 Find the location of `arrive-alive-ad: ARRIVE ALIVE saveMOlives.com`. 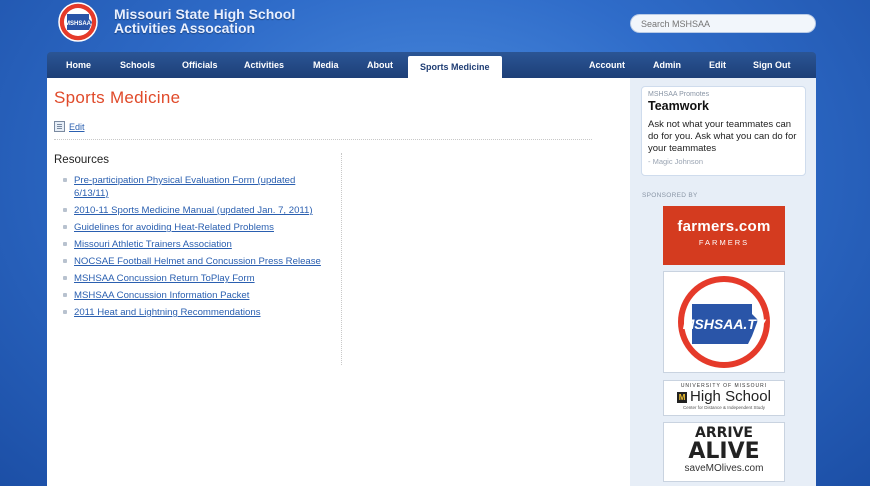

arrive-alive-ad: ARRIVE ALIVE saveMOlives.com is located at coordinates (724, 452).